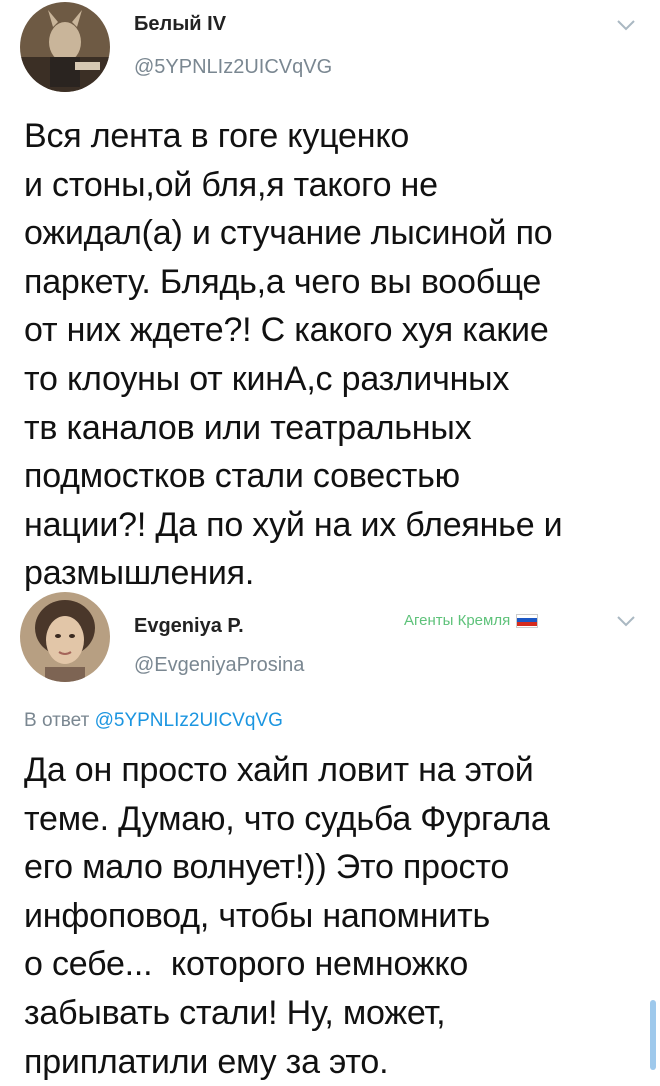  Describe the element at coordinates (286, 330) in the screenshot. I see `tweet-text-line: от них ждете?! С какого хуя какие` at that location.